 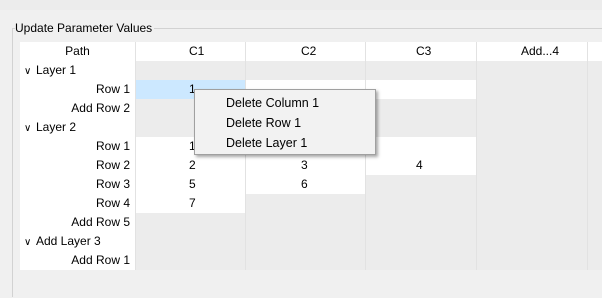 What do you see at coordinates (100, 222) in the screenshot?
I see `path-text: Add Row 5` at bounding box center [100, 222].